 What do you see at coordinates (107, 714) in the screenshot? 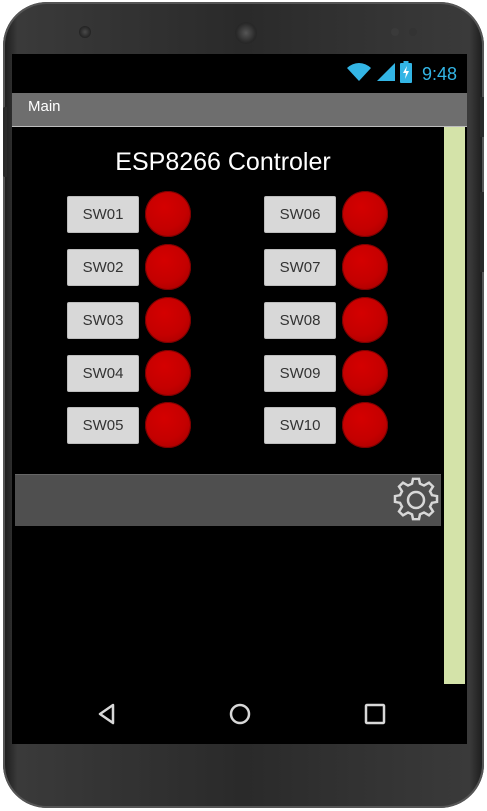
I see `back-icon` at bounding box center [107, 714].